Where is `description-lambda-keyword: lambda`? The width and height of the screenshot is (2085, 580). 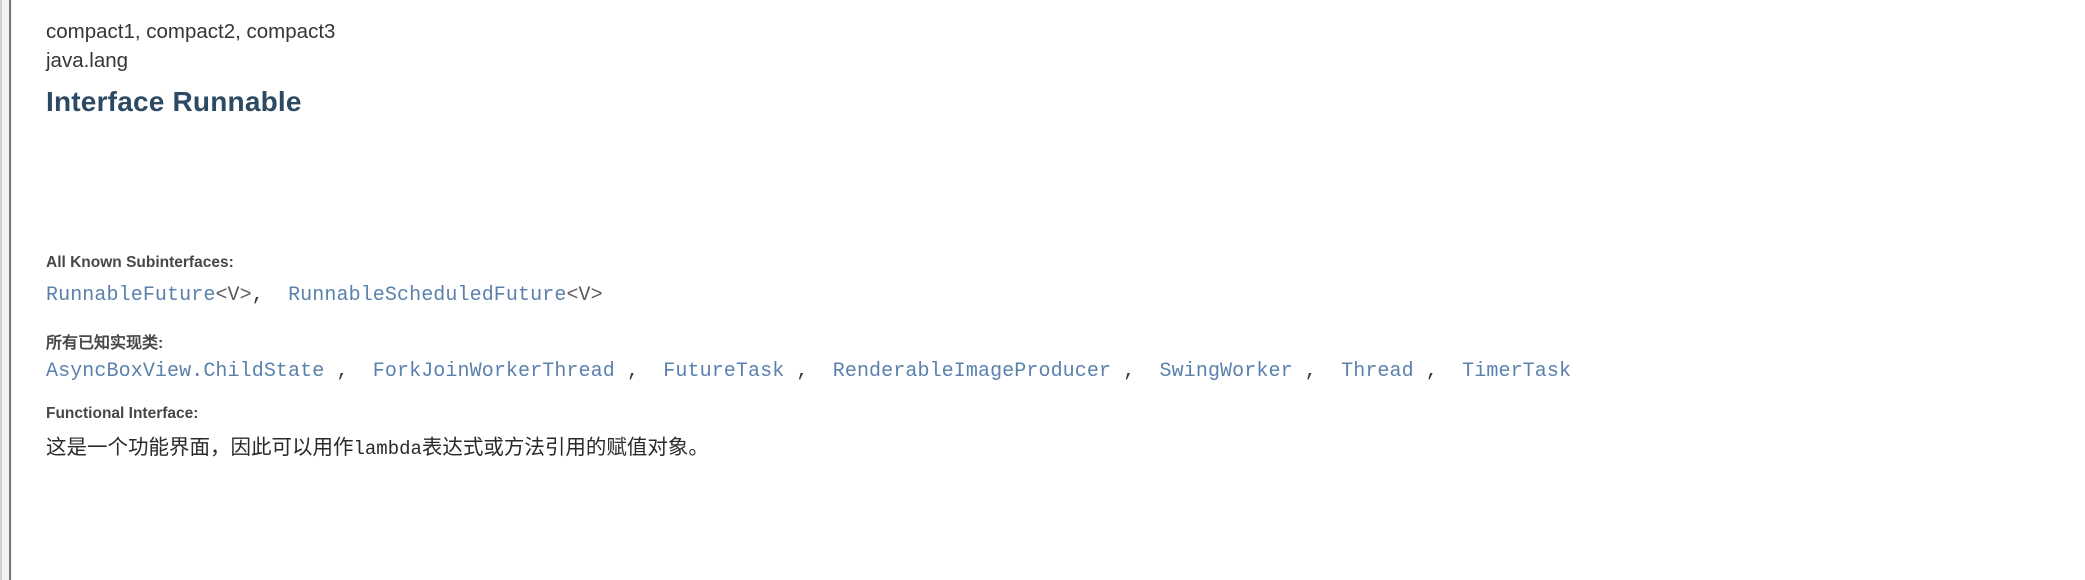
description-lambda-keyword: lambda is located at coordinates (387, 449).